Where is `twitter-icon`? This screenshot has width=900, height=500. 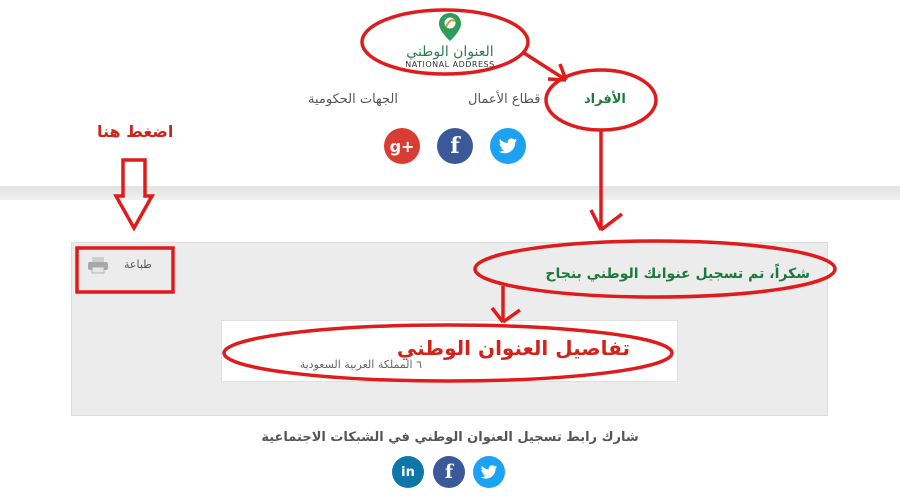
twitter-icon is located at coordinates (508, 146).